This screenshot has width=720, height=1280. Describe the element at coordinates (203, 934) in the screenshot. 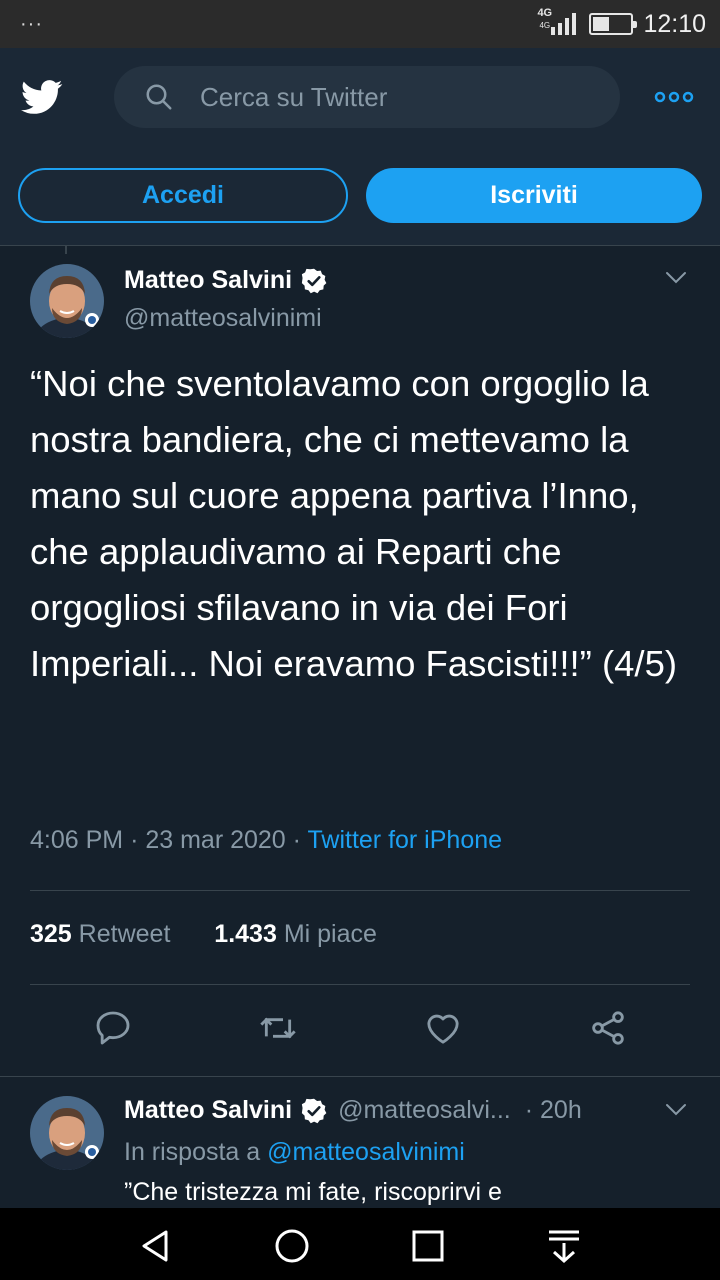

I see `tweet-stats: 325 Retweet 1.433 Mi piace` at that location.